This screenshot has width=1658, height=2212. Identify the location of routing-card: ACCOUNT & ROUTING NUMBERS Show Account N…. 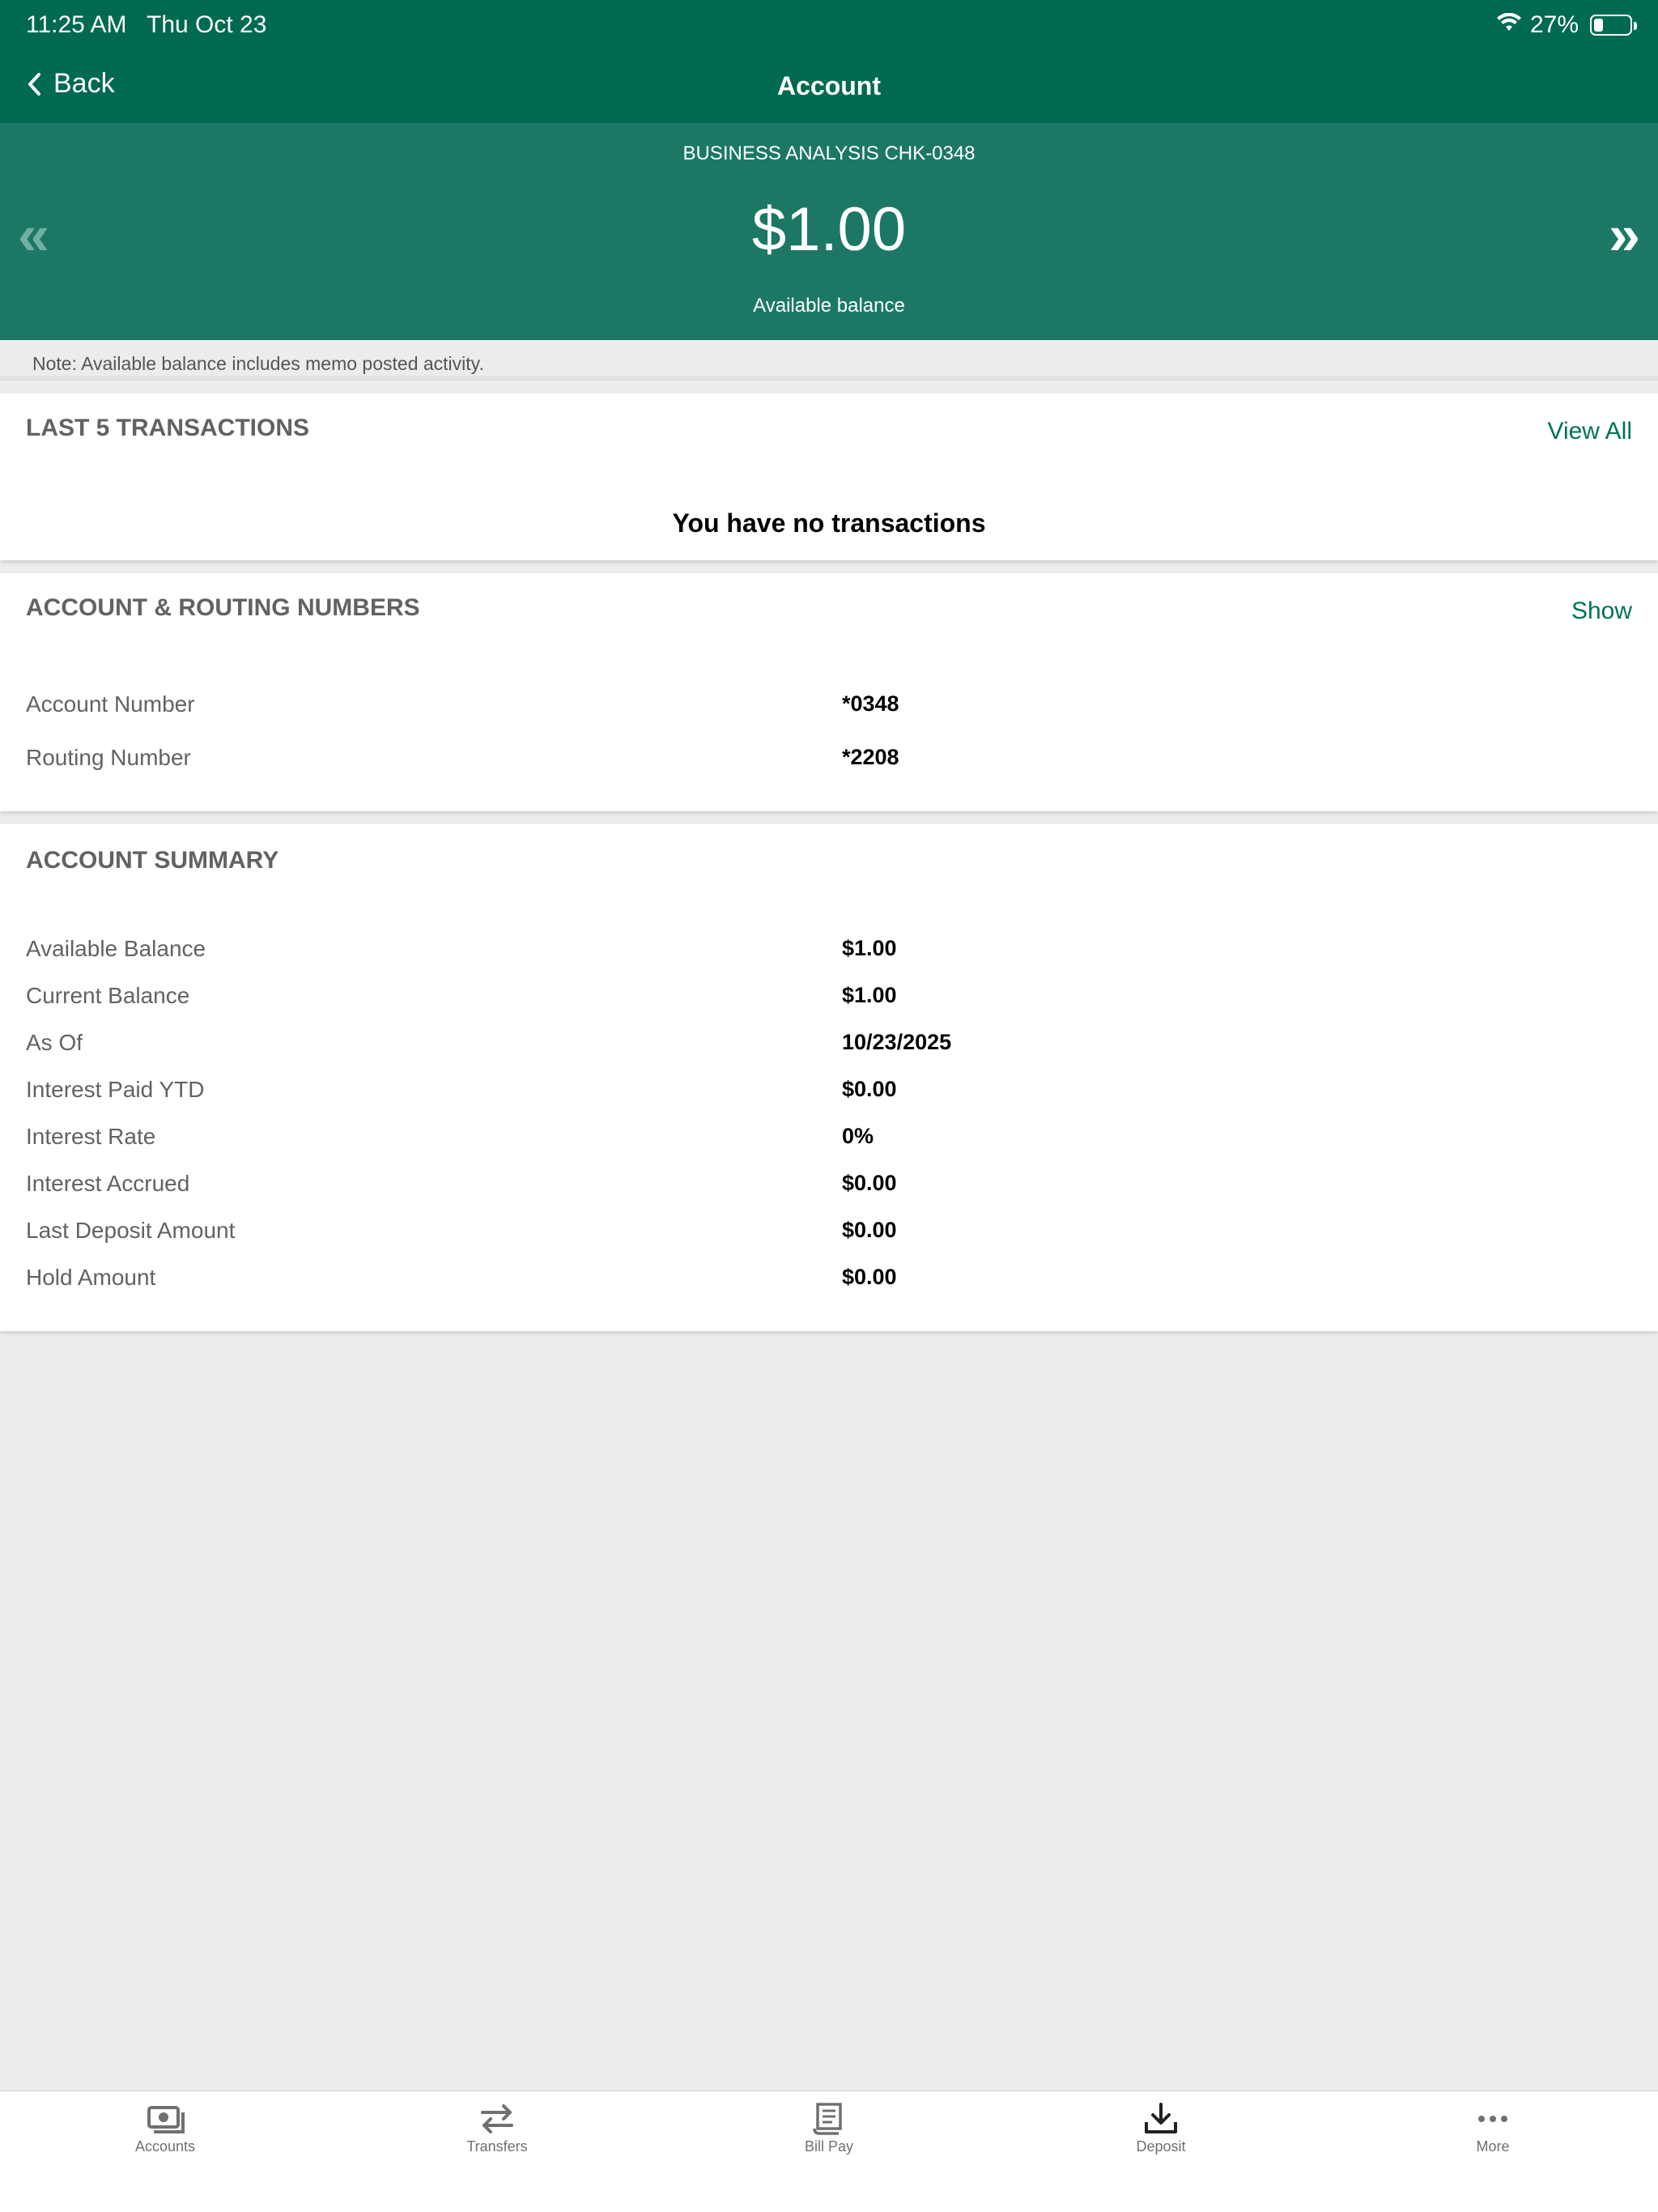
(829, 692).